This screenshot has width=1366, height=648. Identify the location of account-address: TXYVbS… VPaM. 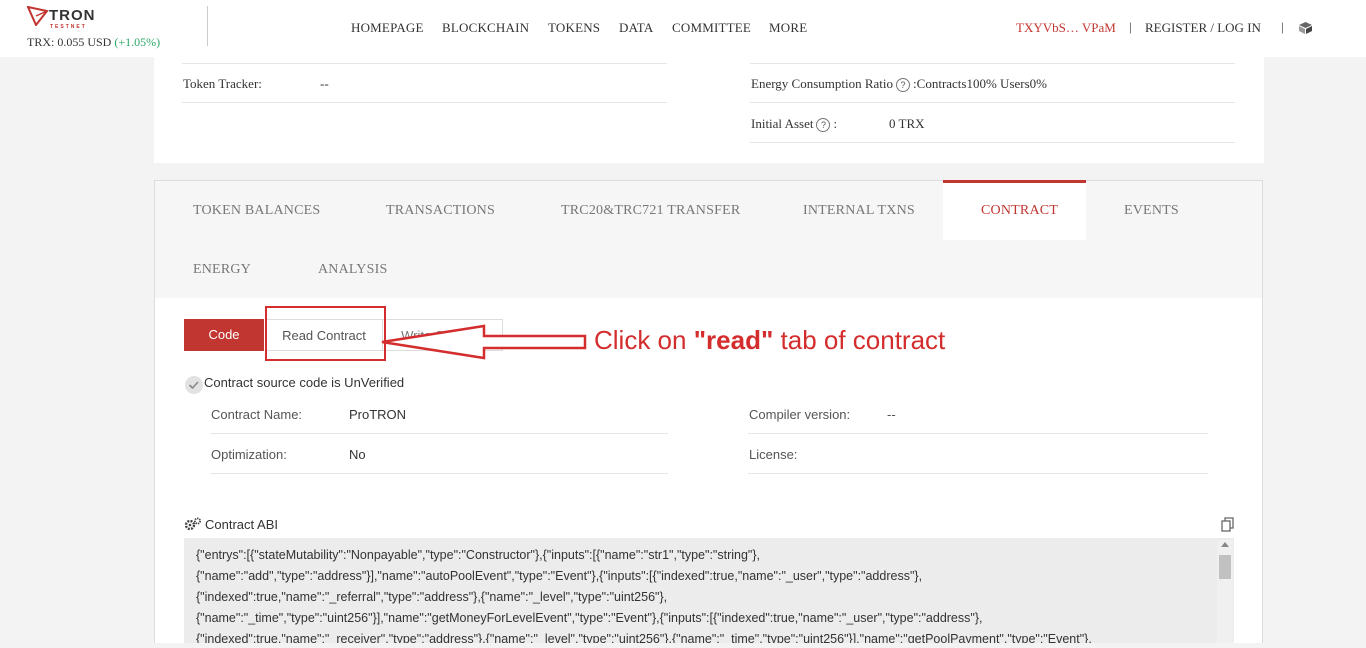
(1066, 28).